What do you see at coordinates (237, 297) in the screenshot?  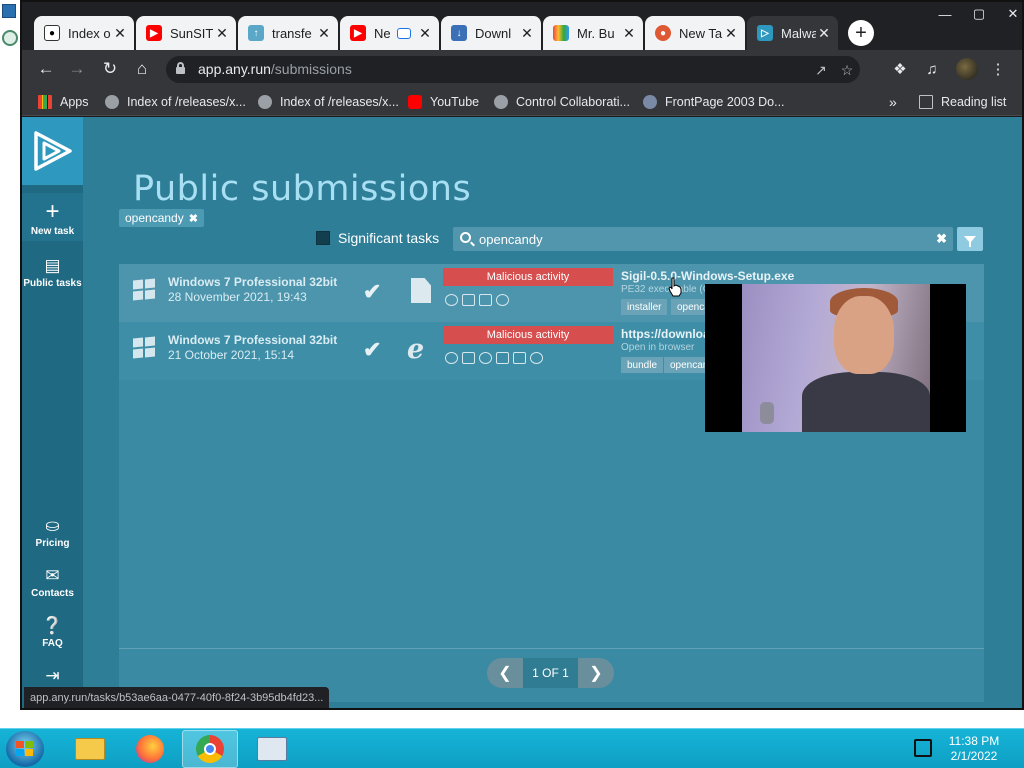 I see `task-date: 28 November 2021, 19:43` at bounding box center [237, 297].